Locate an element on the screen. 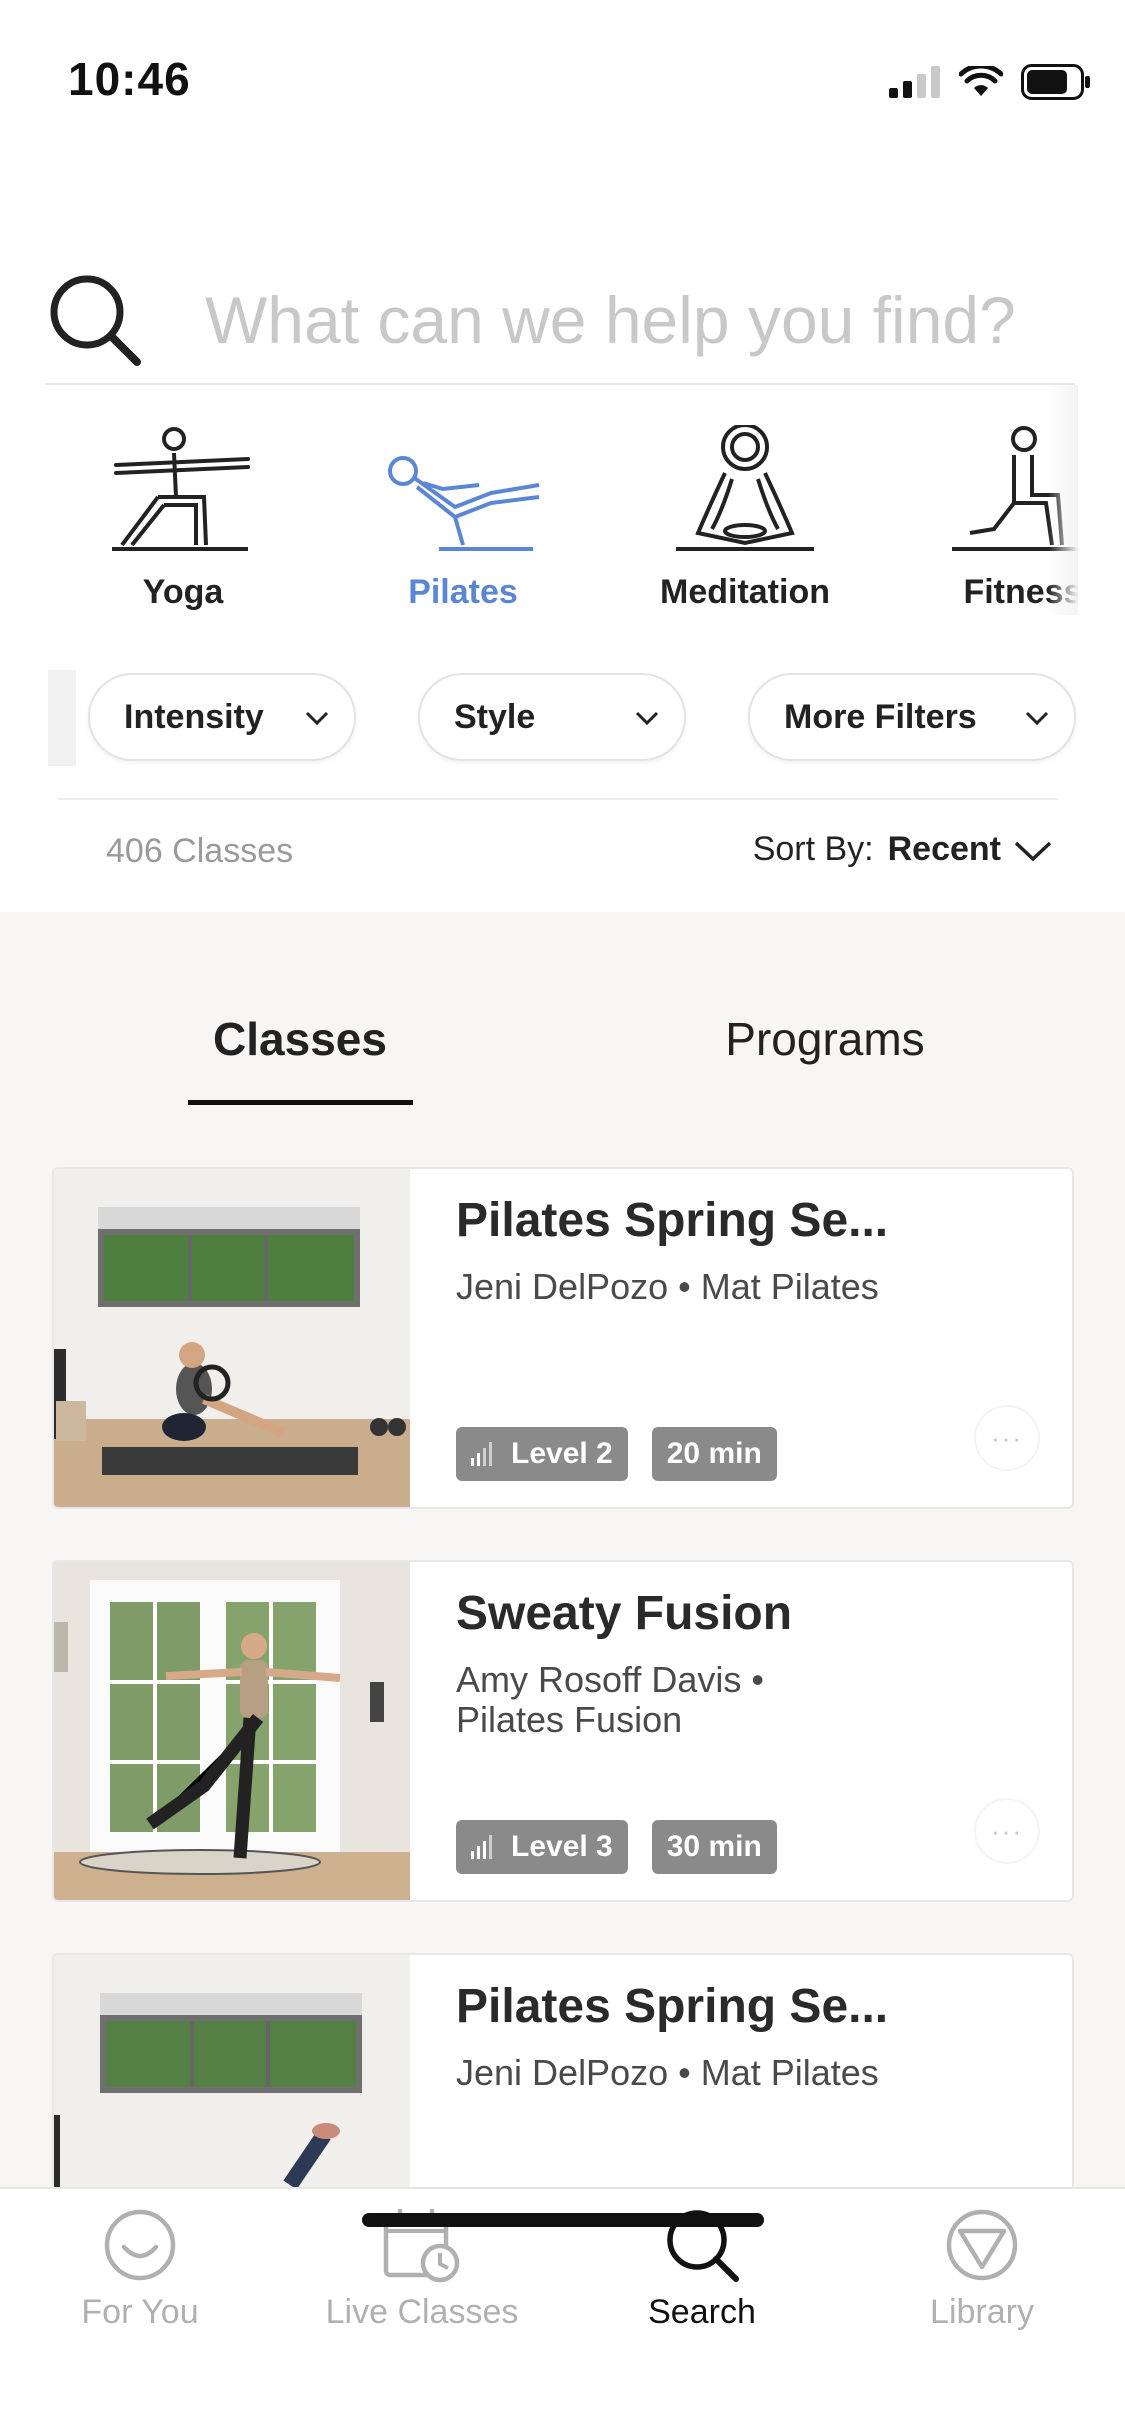  level-text: Level 3 is located at coordinates (562, 1846).